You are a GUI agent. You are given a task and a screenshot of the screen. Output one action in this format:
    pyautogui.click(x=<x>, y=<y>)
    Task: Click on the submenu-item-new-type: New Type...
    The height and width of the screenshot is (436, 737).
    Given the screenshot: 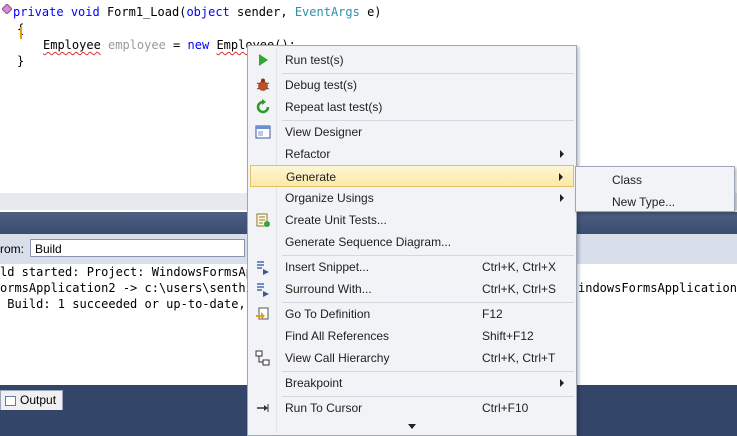 What is the action you would take?
    pyautogui.click(x=643, y=202)
    